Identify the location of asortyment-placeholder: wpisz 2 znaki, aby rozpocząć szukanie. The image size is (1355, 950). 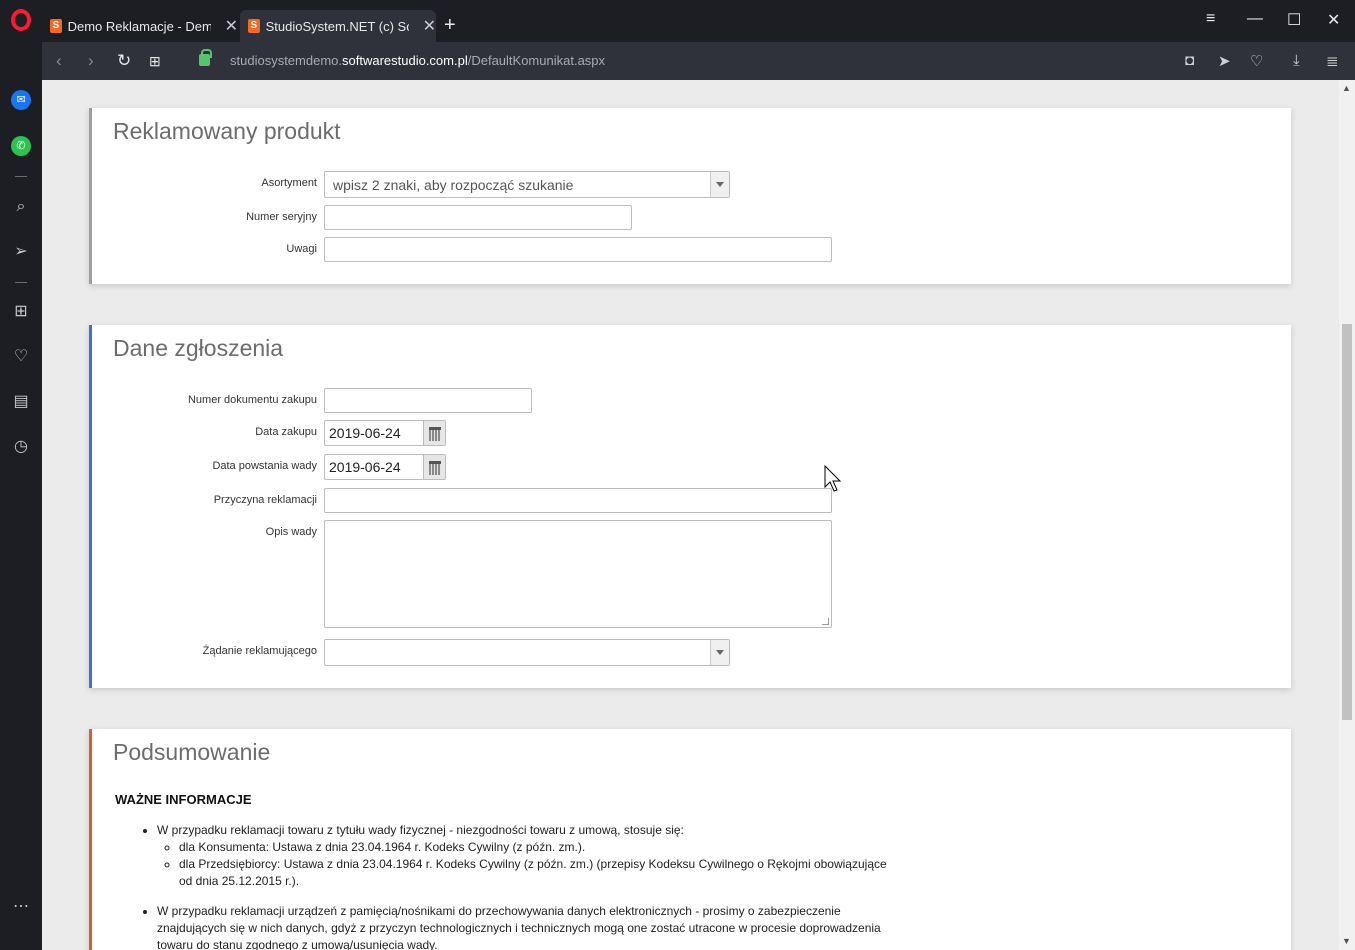
(453, 184).